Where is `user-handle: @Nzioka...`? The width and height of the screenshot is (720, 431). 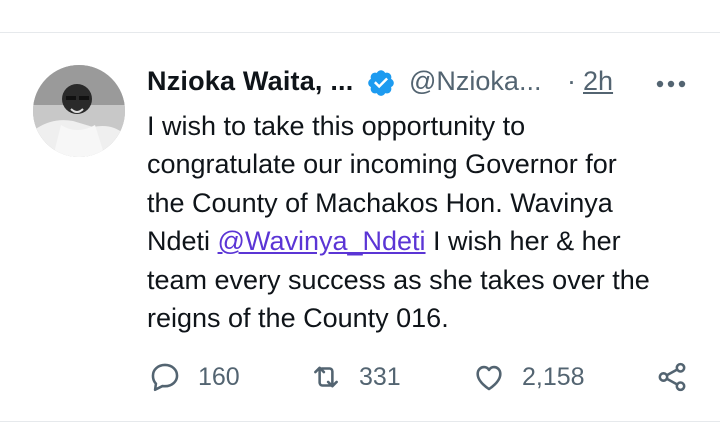
user-handle: @Nzioka... is located at coordinates (475, 81).